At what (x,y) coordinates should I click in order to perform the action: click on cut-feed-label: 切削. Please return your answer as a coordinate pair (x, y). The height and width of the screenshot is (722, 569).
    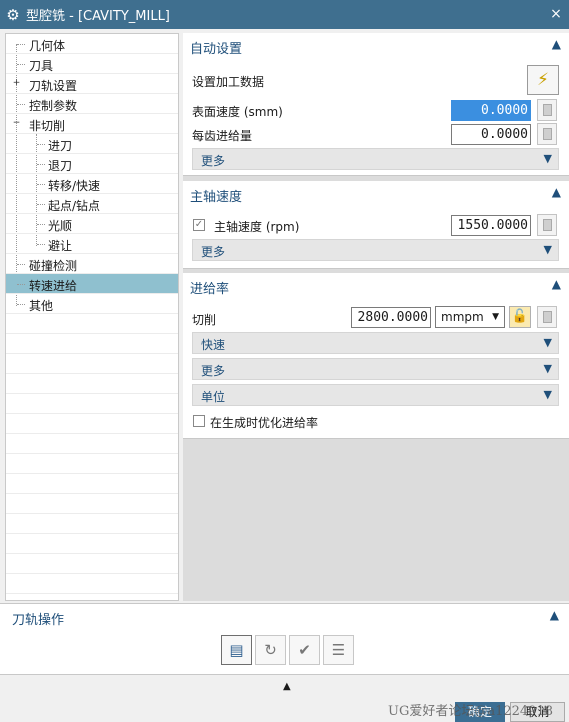
    Looking at the image, I should click on (204, 320).